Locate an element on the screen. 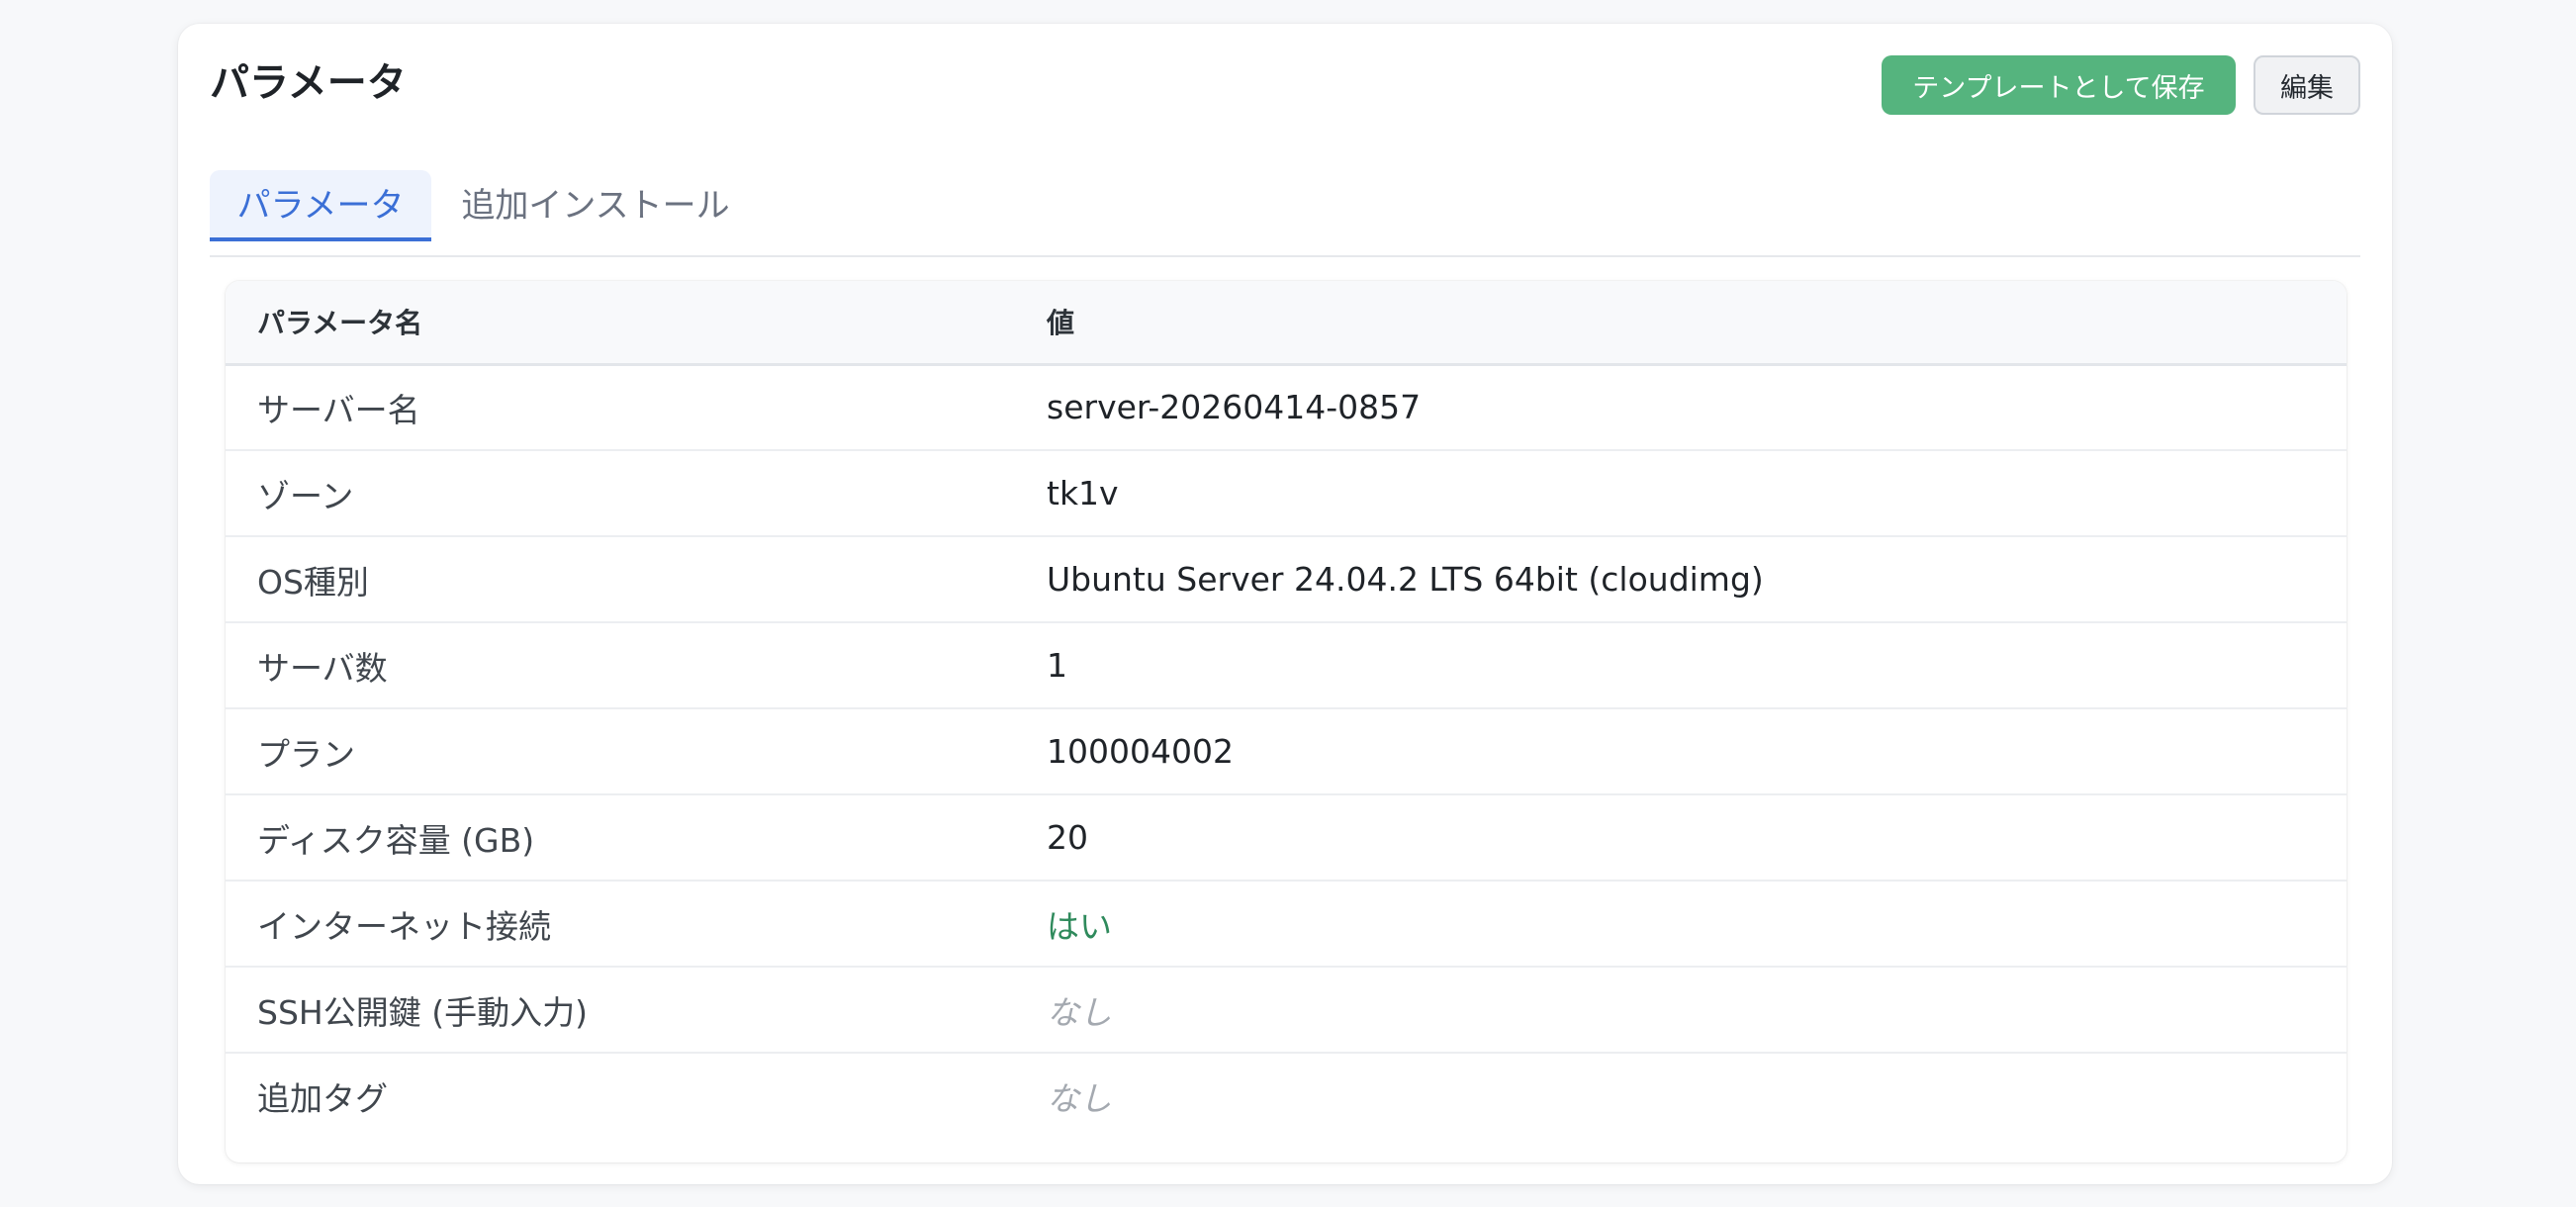  column-header-parameter-name: パラメータ名 is located at coordinates (621, 323).